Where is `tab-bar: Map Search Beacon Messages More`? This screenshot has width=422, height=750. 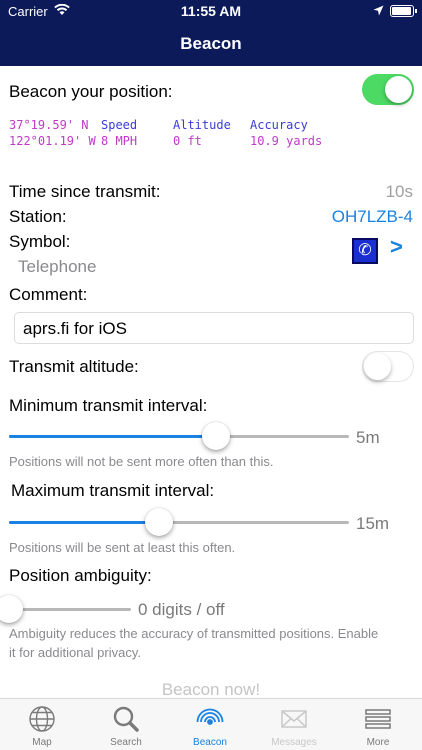 tab-bar: Map Search Beacon Messages More is located at coordinates (211, 724).